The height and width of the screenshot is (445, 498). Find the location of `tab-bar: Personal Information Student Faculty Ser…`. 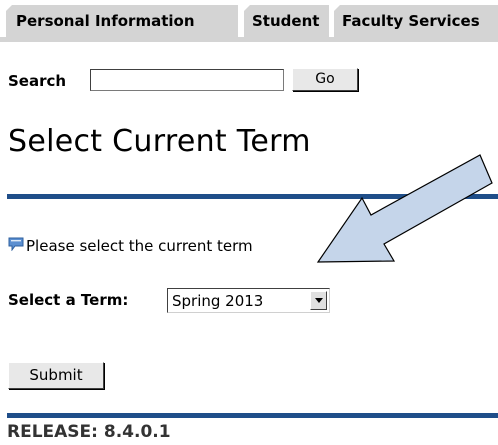

tab-bar: Personal Information Student Faculty Ser… is located at coordinates (249, 22).